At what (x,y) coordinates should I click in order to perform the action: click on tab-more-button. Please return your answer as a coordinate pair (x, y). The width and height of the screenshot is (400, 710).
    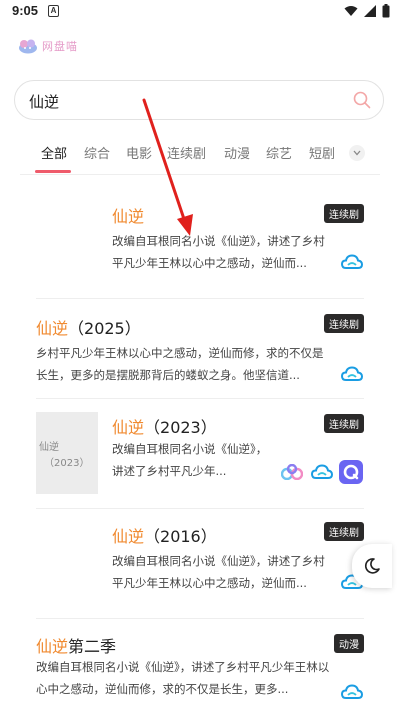
    Looking at the image, I should click on (357, 153).